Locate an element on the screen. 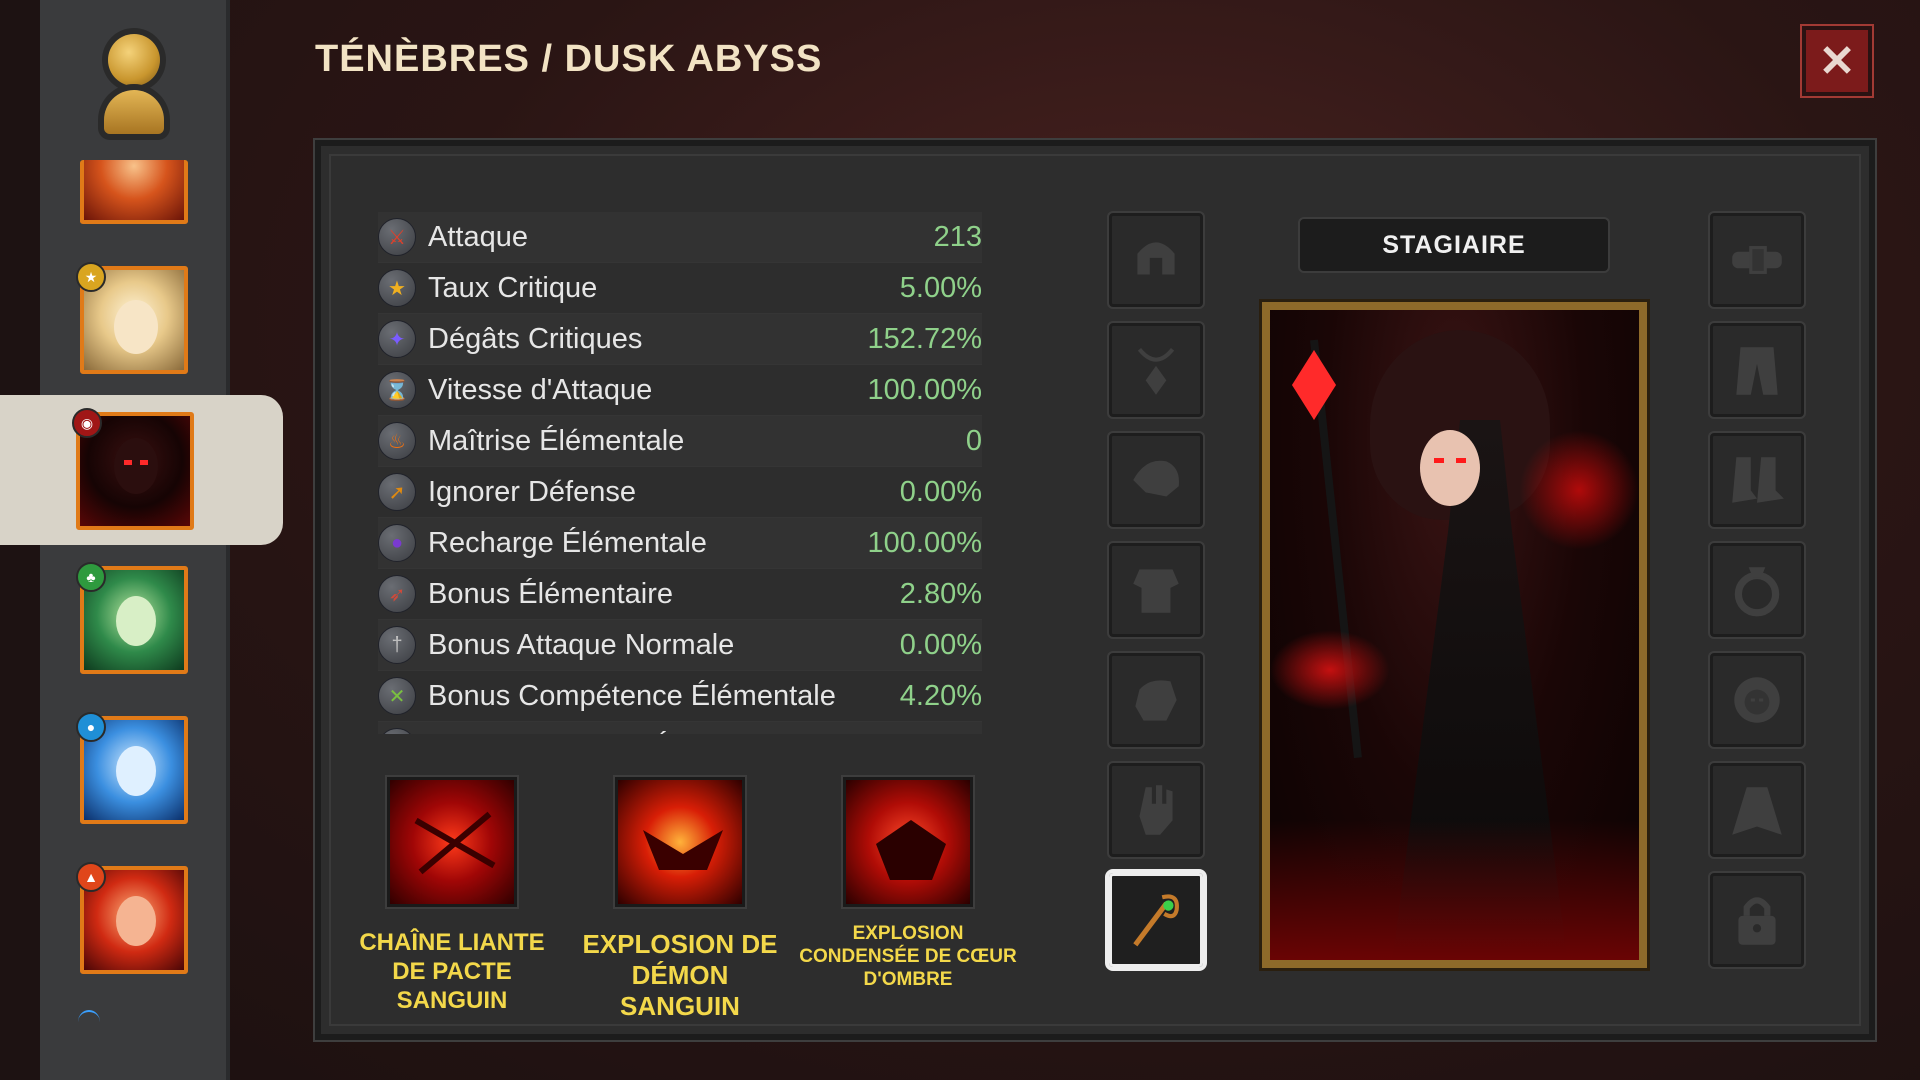 Image resolution: width=1920 pixels, height=1080 pixels. skill-blood-pact-chain: CHAÎNE LIANTE DE PACTE SANGUIN is located at coordinates (452, 895).